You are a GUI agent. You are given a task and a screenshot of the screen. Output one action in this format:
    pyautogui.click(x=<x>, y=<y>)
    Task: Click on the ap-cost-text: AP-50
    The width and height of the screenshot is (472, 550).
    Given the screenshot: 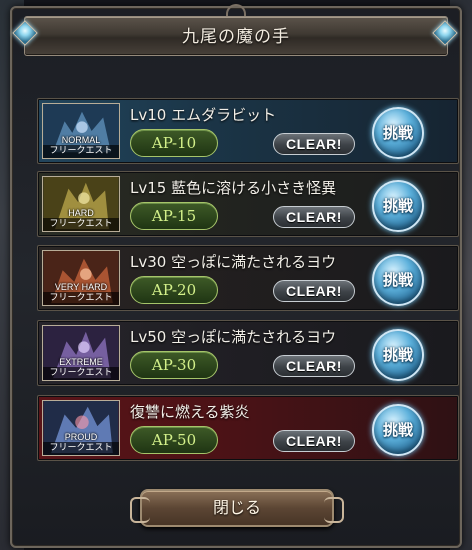 What is the action you would take?
    pyautogui.click(x=174, y=440)
    